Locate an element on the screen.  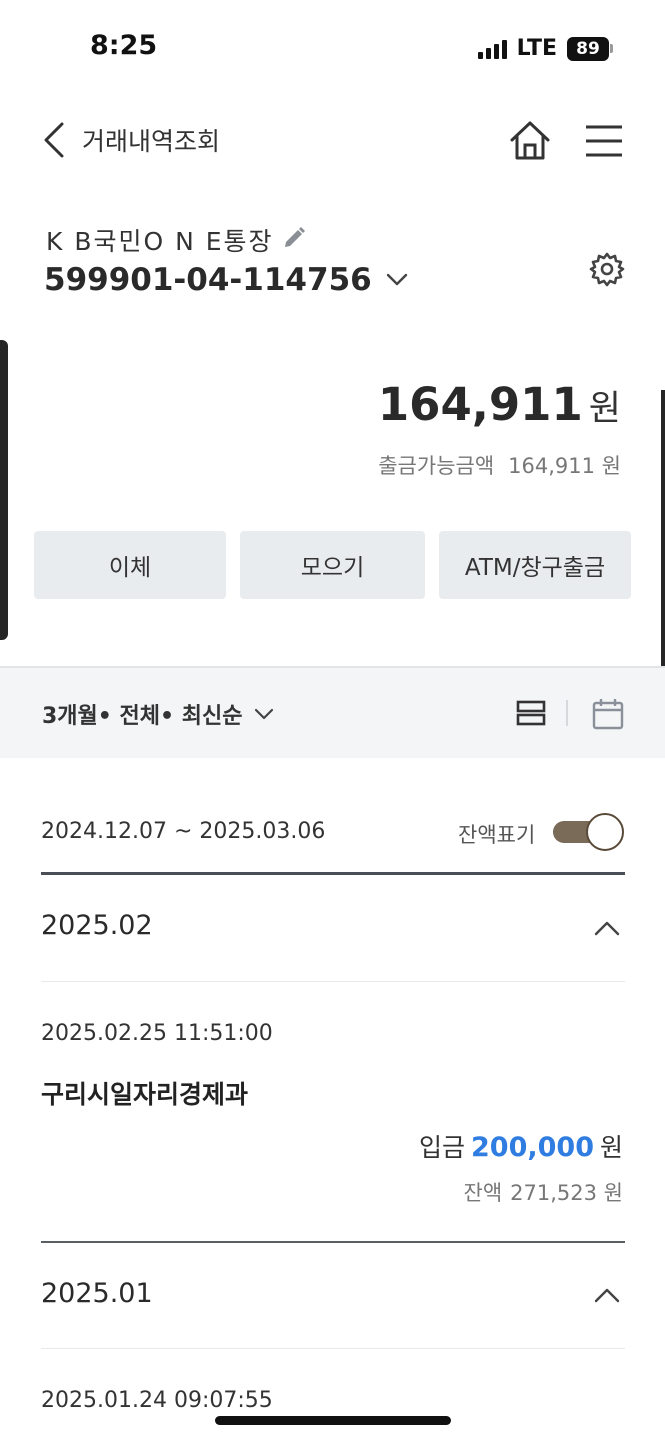
home-button is located at coordinates (530, 141).